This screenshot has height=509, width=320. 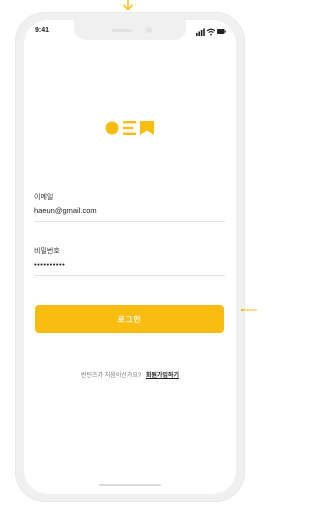 What do you see at coordinates (42, 30) in the screenshot?
I see `status-time: 9:41` at bounding box center [42, 30].